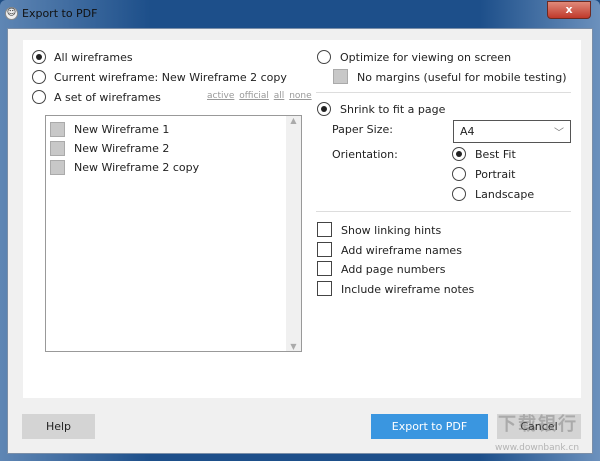 This screenshot has height=461, width=600. Describe the element at coordinates (495, 174) in the screenshot. I see `label-portrait: Portrait` at that location.